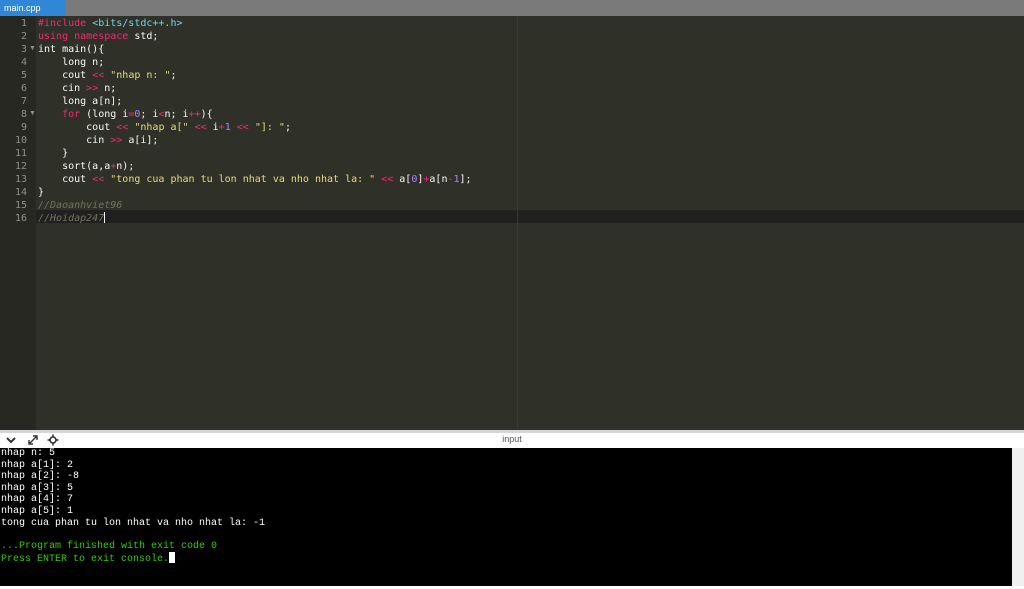 This screenshot has height=589, width=1024. I want to click on code-token: ){, so click(206, 114).